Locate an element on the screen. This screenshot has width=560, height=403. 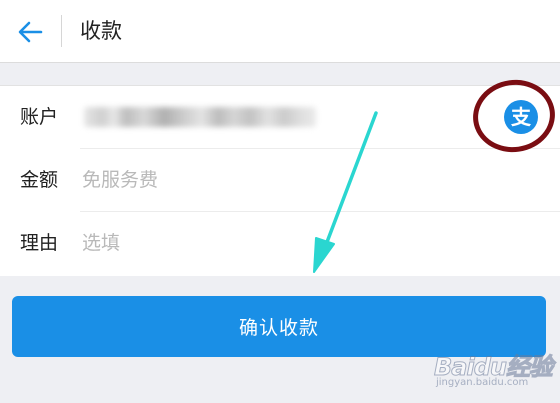
reason-input is located at coordinates (247, 243).